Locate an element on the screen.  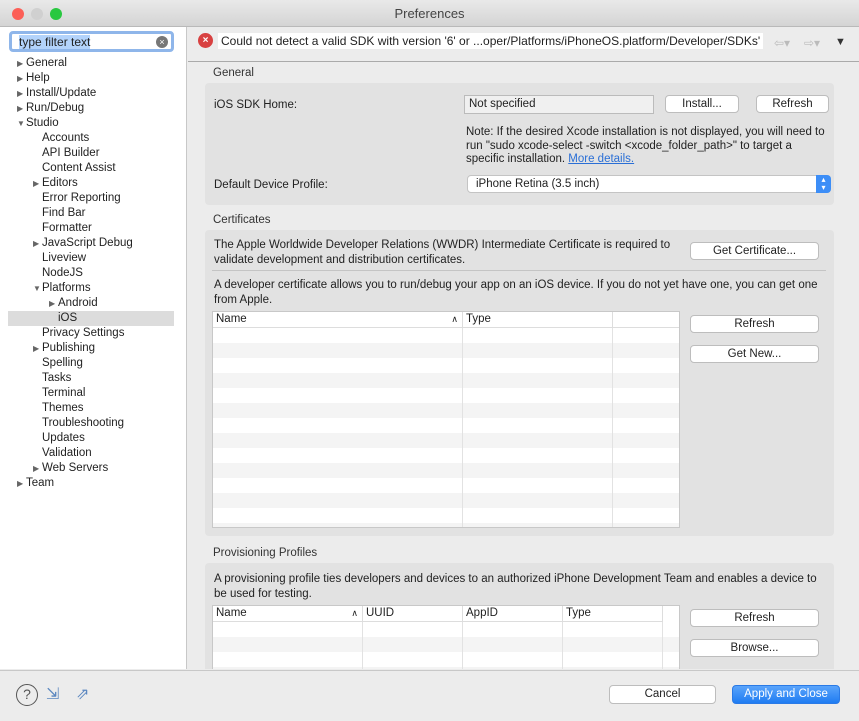
tree-item-android: ▶ Android is located at coordinates (73, 303).